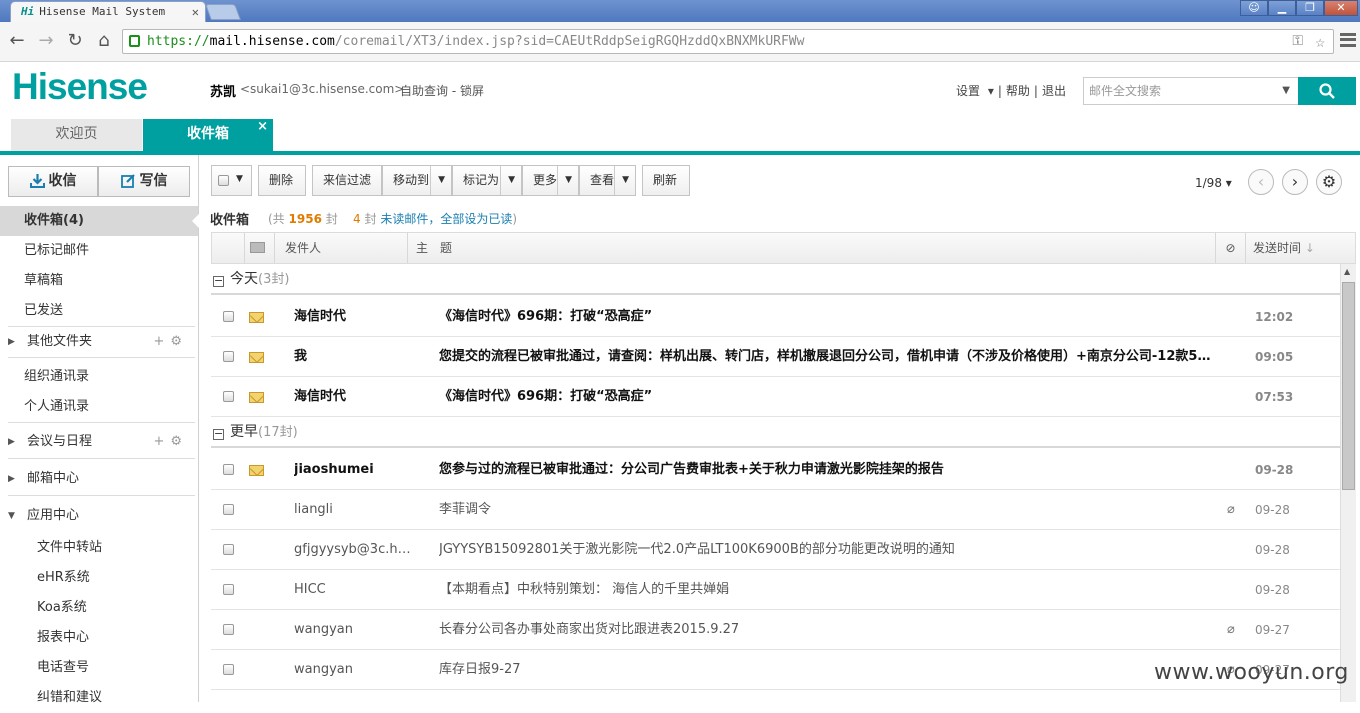 Image resolution: width=1360 pixels, height=713 pixels. I want to click on sidebar-item-inbox: 收件箱(4), so click(99, 221).